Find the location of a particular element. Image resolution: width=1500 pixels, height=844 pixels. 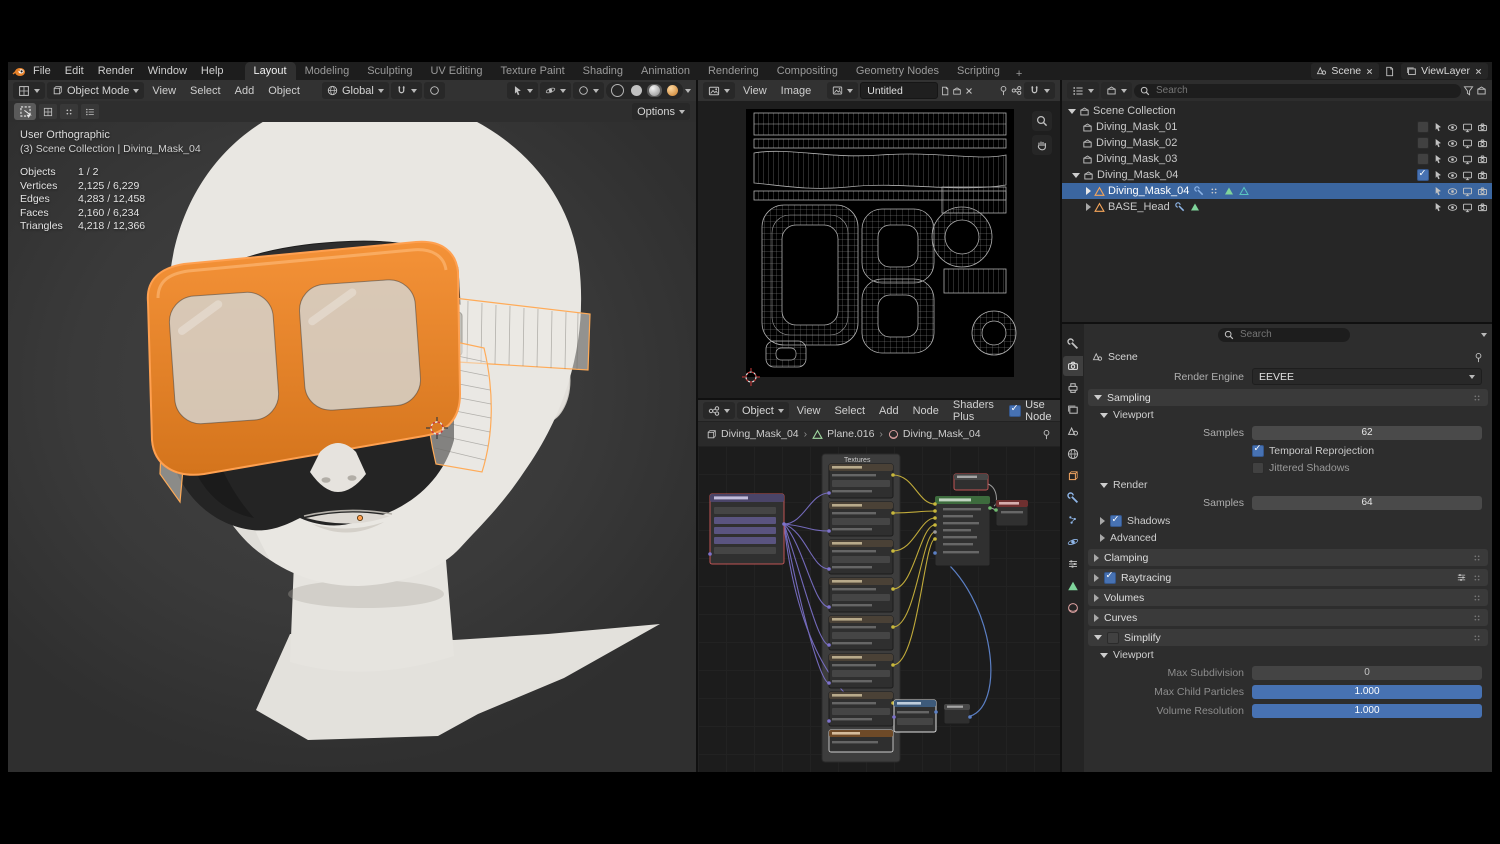

tab-geometry-nodes: Geometry Nodes is located at coordinates (897, 71).